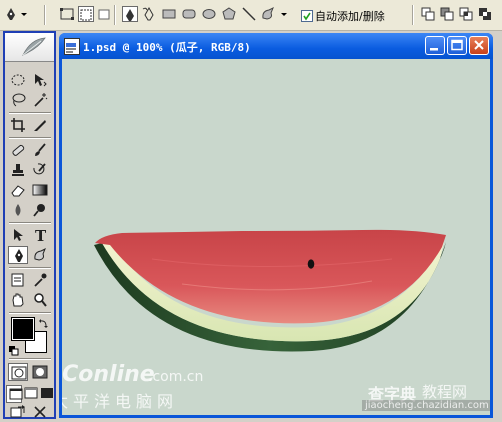  I want to click on polygon-shape-icon, so click(229, 14).